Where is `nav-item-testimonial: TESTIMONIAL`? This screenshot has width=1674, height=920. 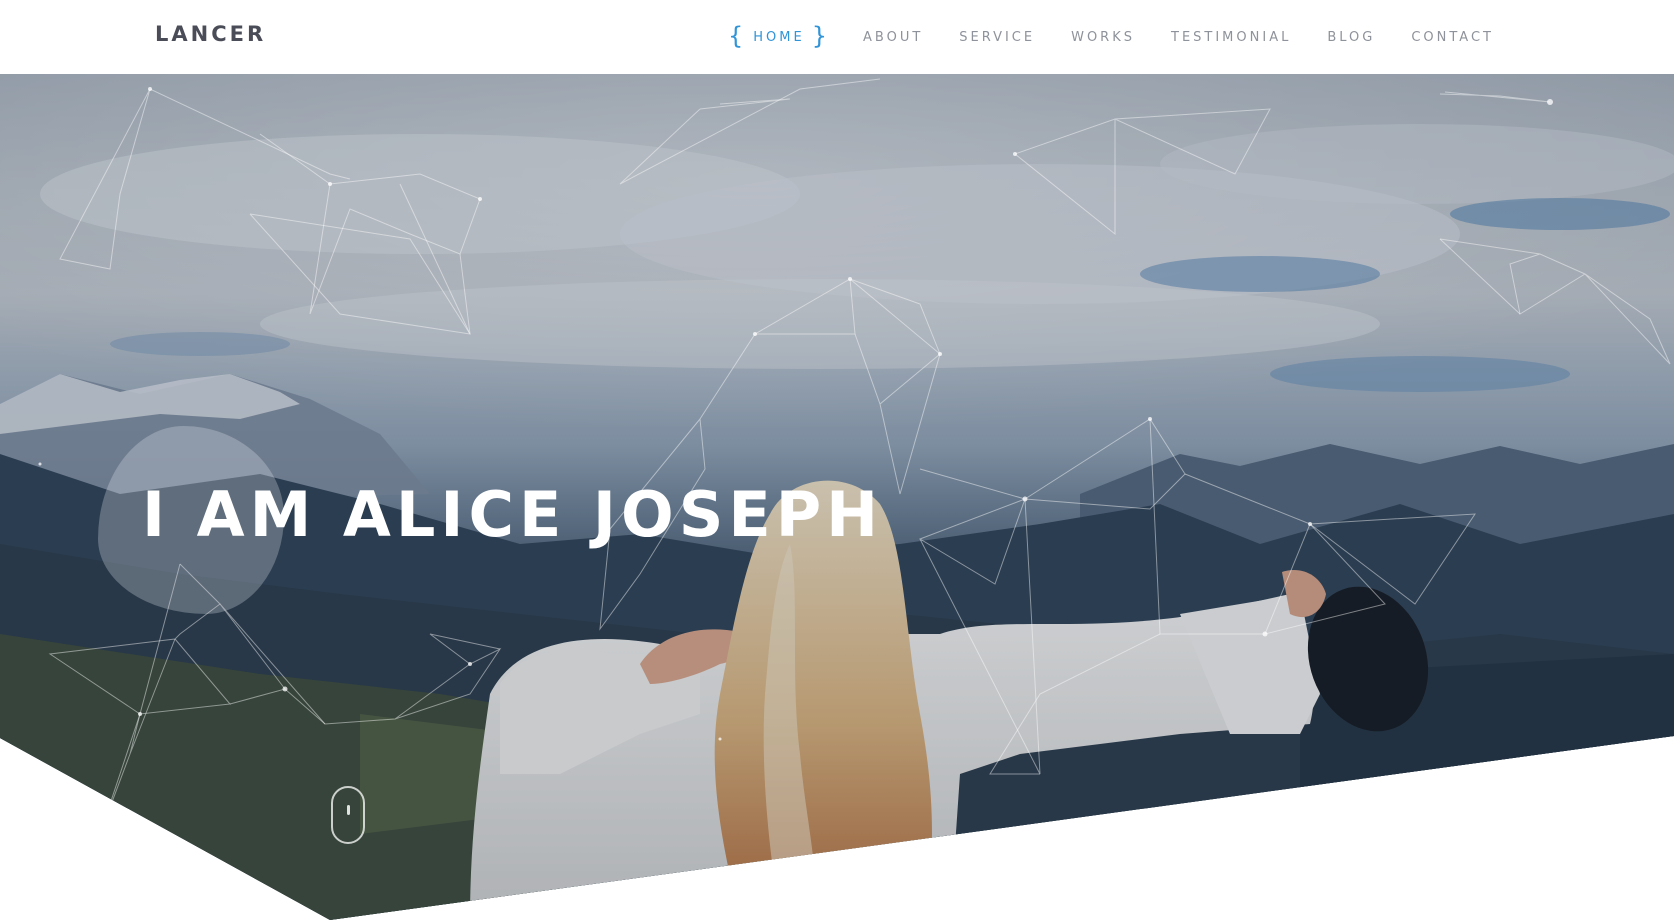 nav-item-testimonial: TESTIMONIAL is located at coordinates (1231, 37).